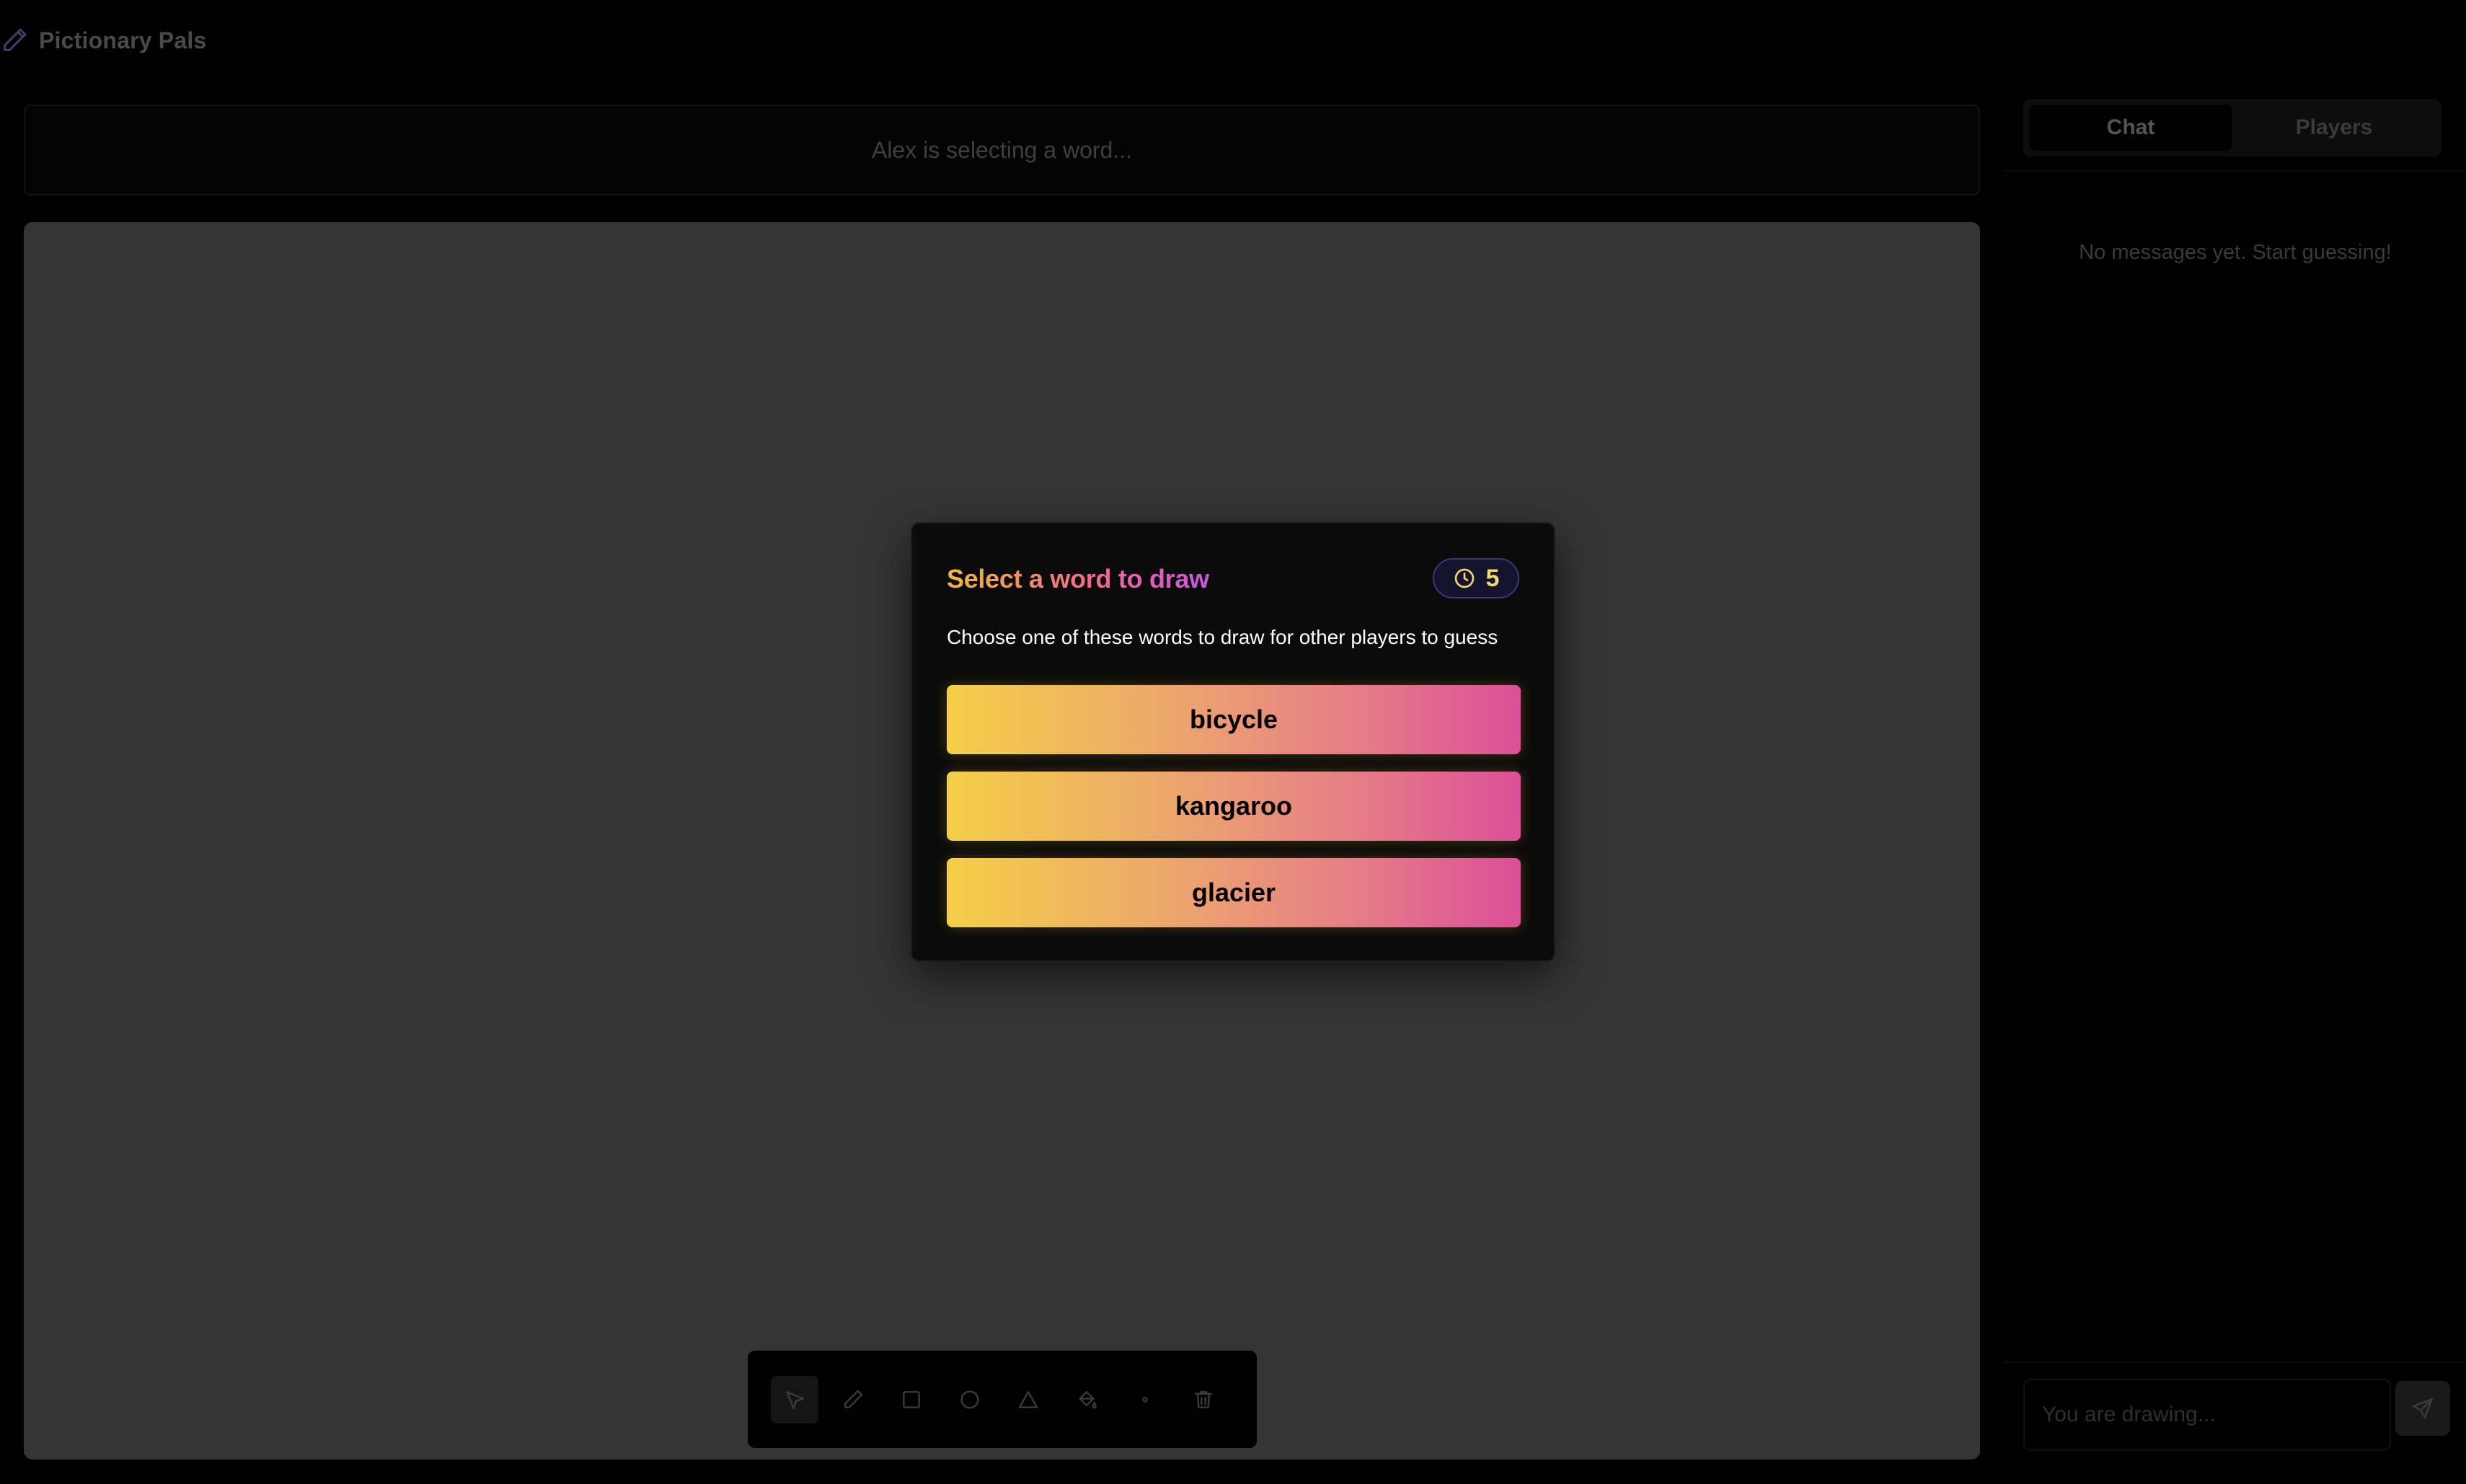 This screenshot has height=1484, width=2466. I want to click on brush-size-button, so click(1145, 1399).